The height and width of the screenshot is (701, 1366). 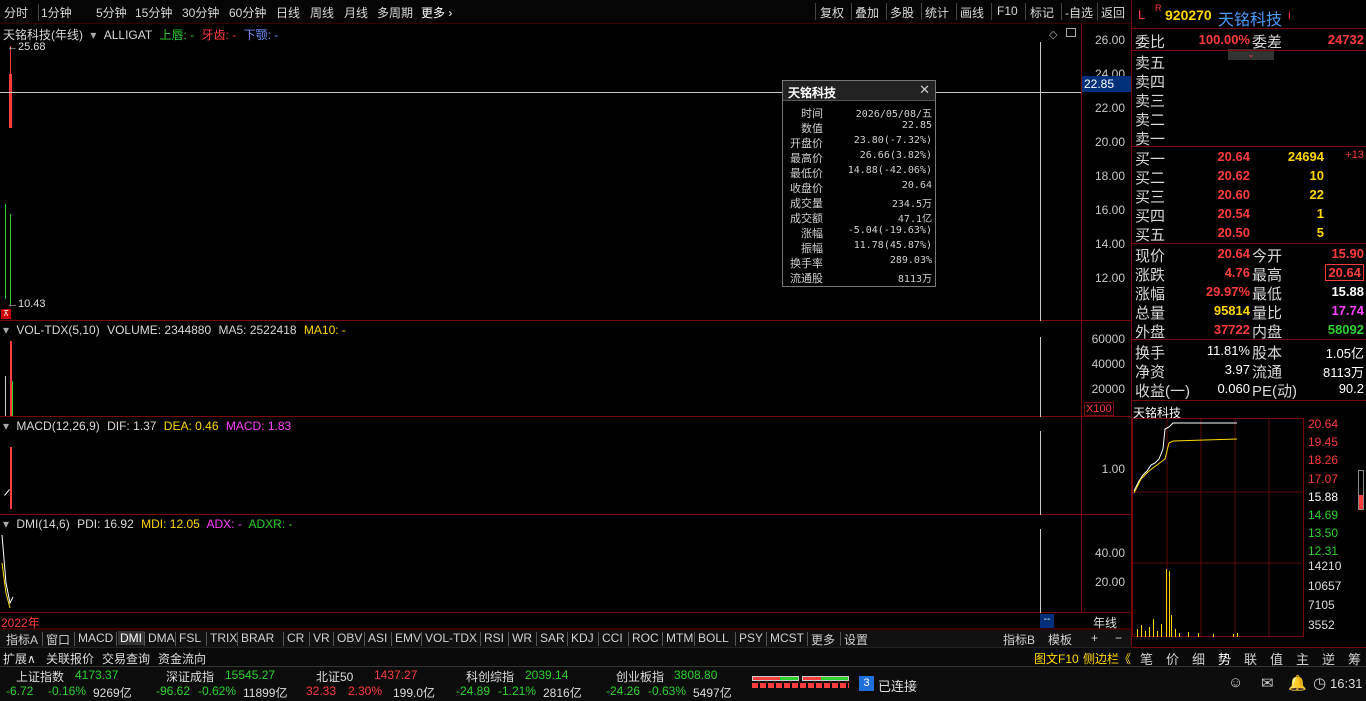 I want to click on indicator-tab: DMA, so click(x=161, y=638).